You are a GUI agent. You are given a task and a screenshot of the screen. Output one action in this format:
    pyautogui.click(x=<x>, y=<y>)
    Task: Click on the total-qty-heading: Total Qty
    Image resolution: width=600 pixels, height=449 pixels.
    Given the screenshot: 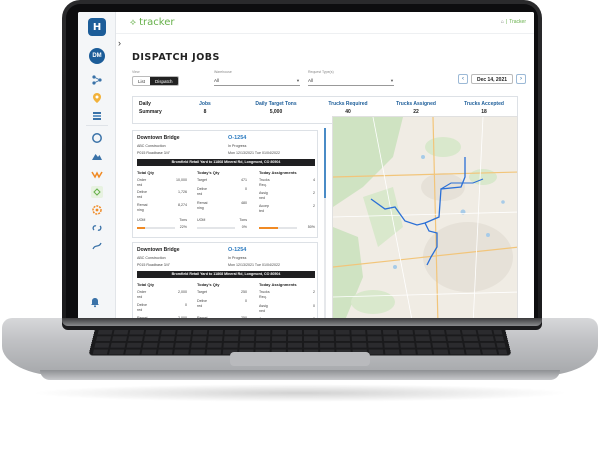 What is the action you would take?
    pyautogui.click(x=146, y=284)
    